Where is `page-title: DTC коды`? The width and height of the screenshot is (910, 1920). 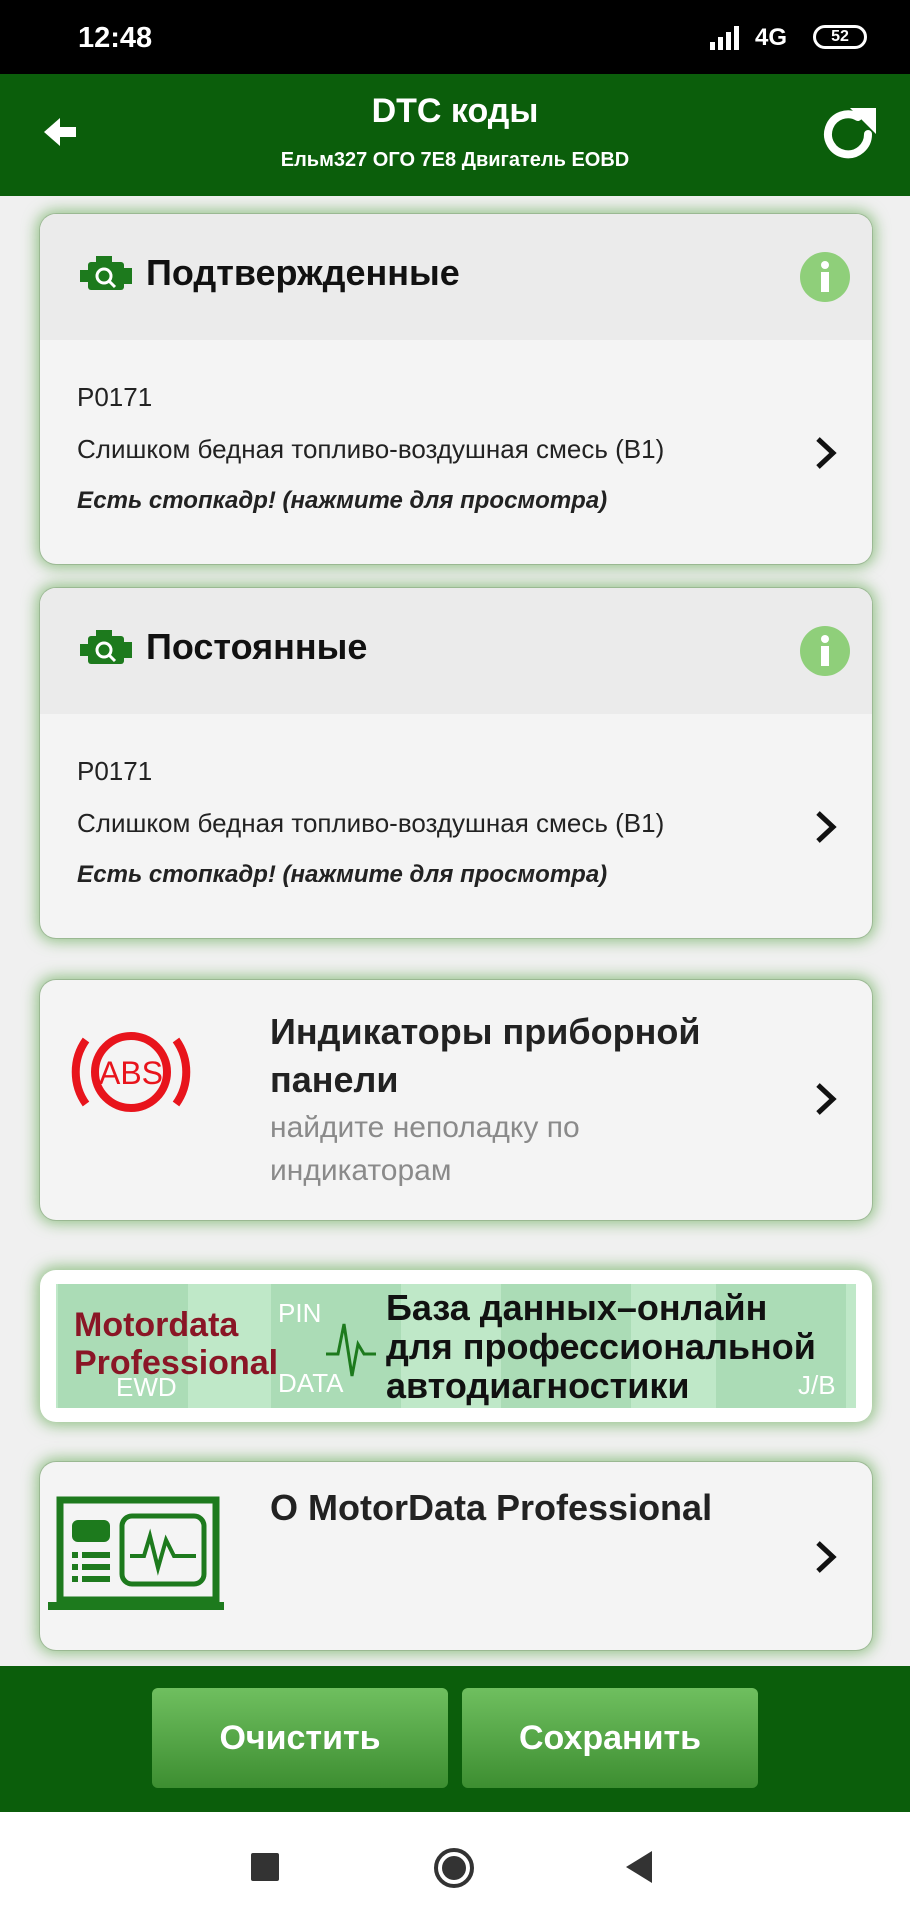
page-title: DTC коды is located at coordinates (455, 111).